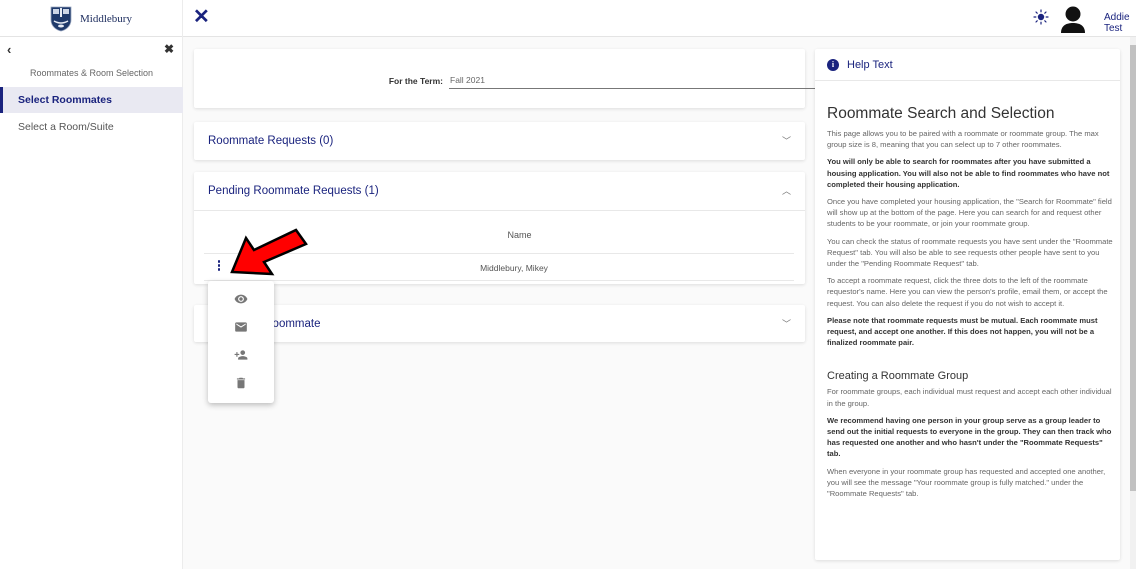 This screenshot has width=1136, height=569. Describe the element at coordinates (499, 210) in the screenshot. I see `divider` at that location.